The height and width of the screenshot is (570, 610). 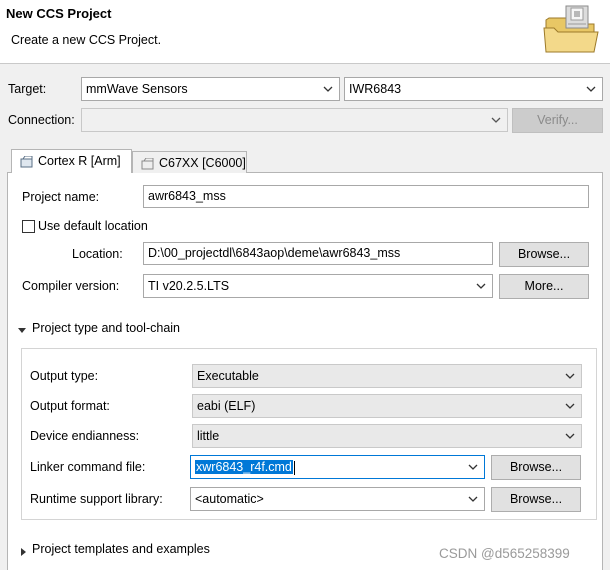 What do you see at coordinates (202, 163) in the screenshot?
I see `tab-c67xx-label: C67XX [C6000]` at bounding box center [202, 163].